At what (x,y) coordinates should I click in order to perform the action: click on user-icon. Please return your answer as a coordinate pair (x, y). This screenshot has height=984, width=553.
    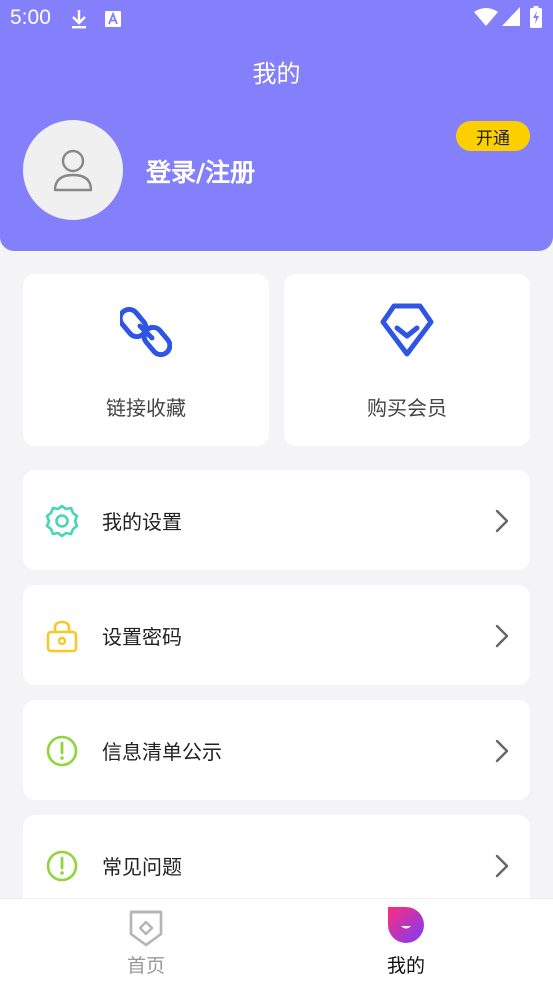
    Looking at the image, I should click on (73, 170).